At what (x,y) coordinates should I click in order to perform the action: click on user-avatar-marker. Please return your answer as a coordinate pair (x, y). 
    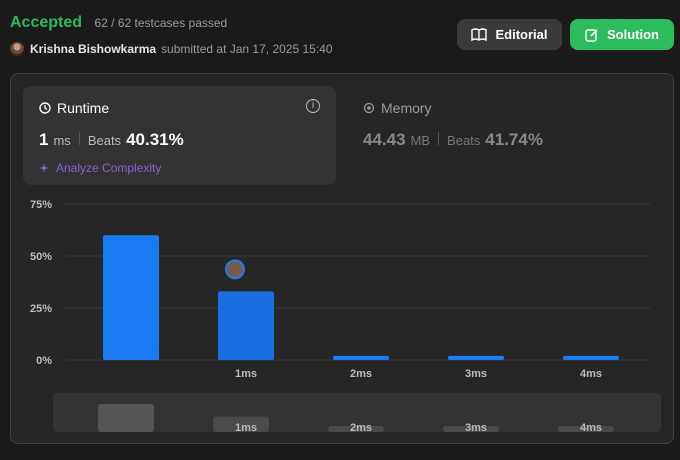
    Looking at the image, I should click on (235, 269).